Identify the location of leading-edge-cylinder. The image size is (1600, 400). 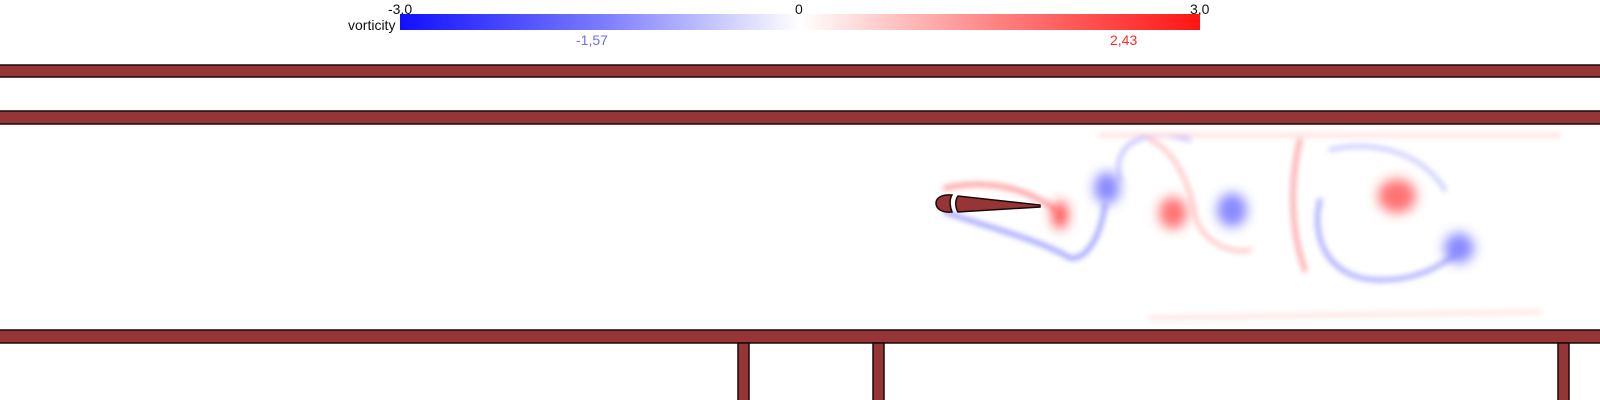
(944, 203).